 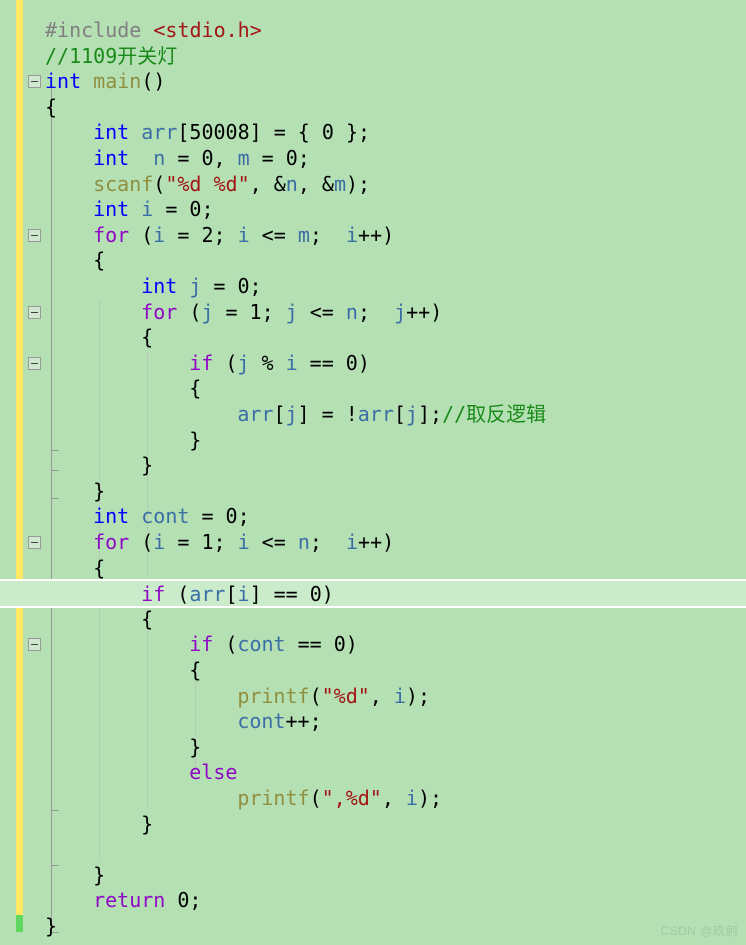 What do you see at coordinates (279, 414) in the screenshot?
I see `code-token: [` at bounding box center [279, 414].